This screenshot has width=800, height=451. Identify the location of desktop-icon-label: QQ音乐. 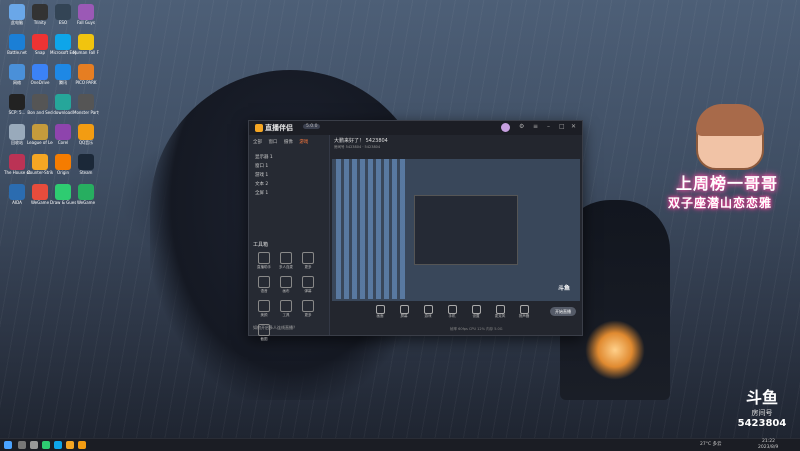
(86, 142).